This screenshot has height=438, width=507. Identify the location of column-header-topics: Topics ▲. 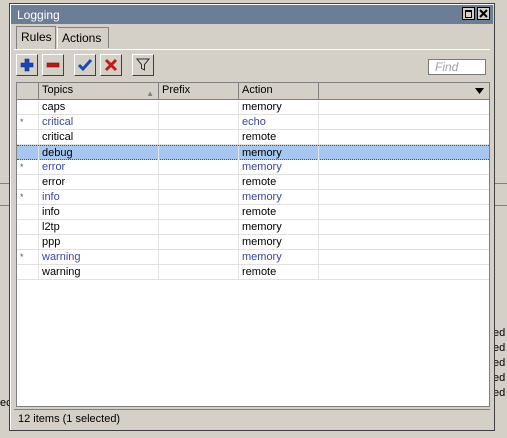
(99, 91).